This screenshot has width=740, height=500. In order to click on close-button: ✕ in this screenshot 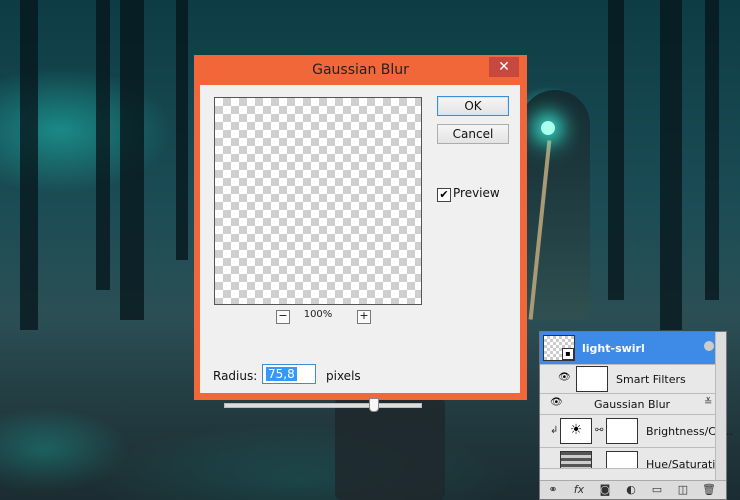, I will do `click(504, 67)`.